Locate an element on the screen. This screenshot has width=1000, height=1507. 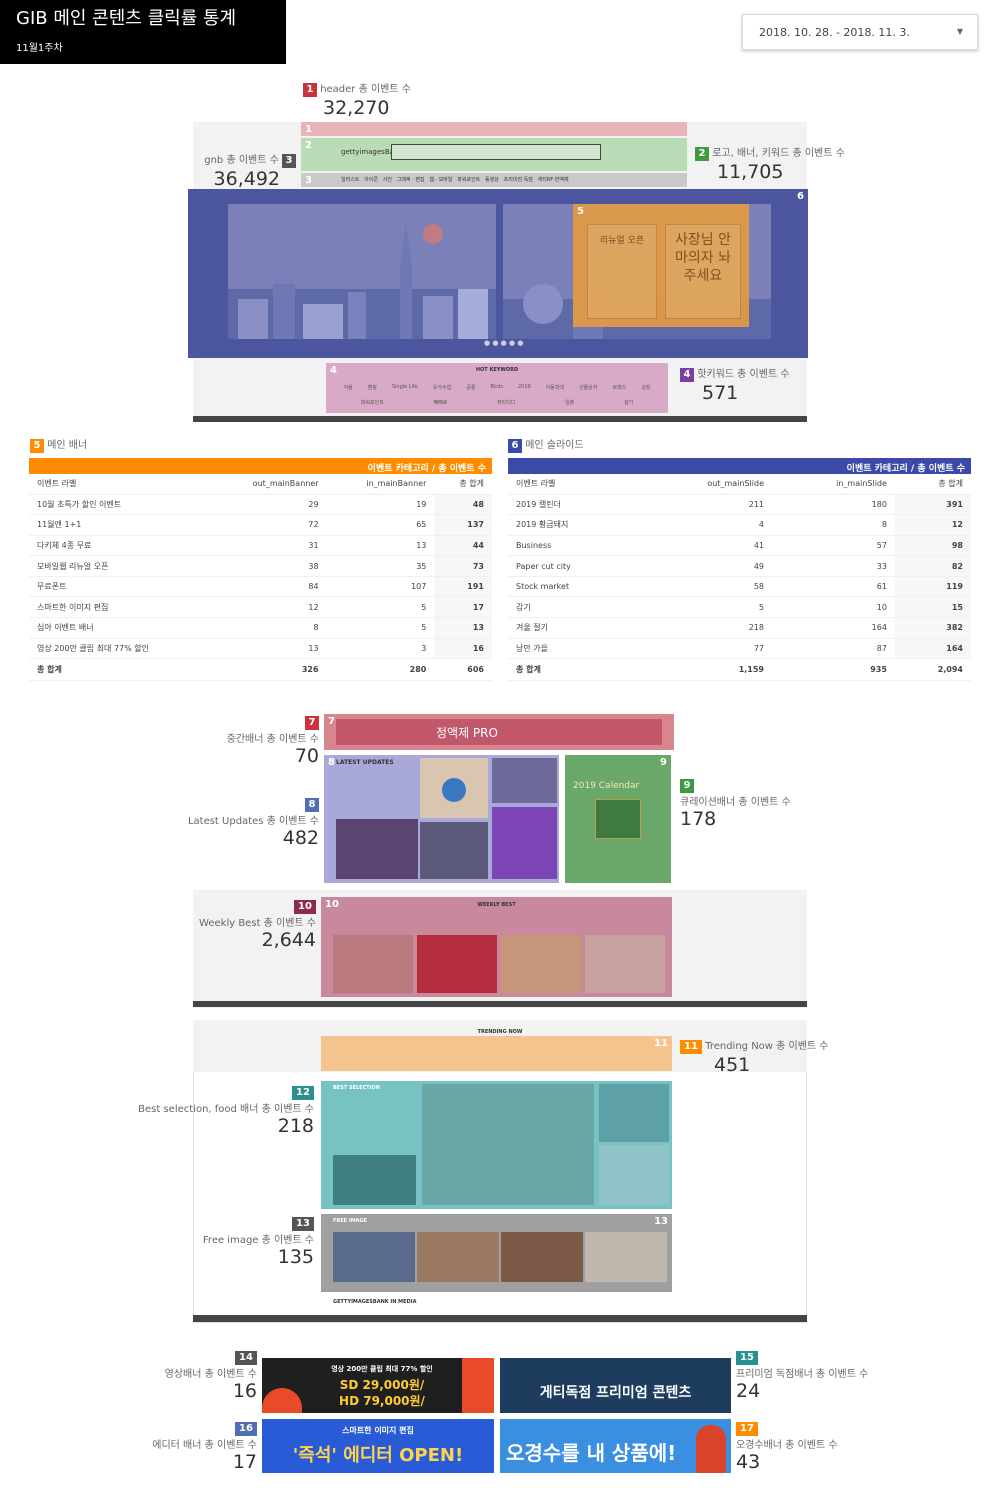
row-label: 2019 황금돼지 is located at coordinates (573, 525).